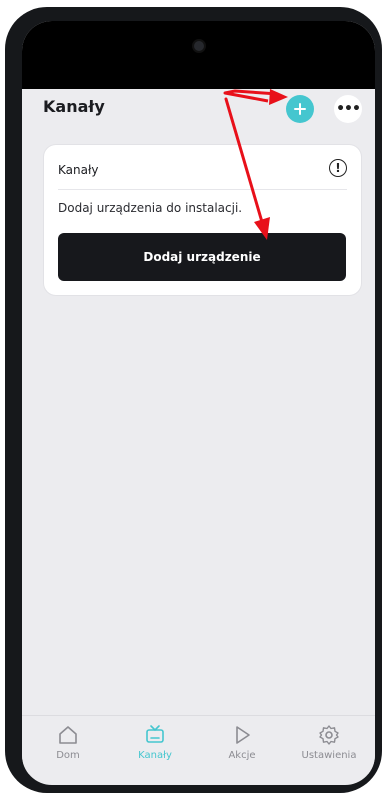 This screenshot has width=387, height=800. I want to click on more-dots-icon: •••, so click(348, 109).